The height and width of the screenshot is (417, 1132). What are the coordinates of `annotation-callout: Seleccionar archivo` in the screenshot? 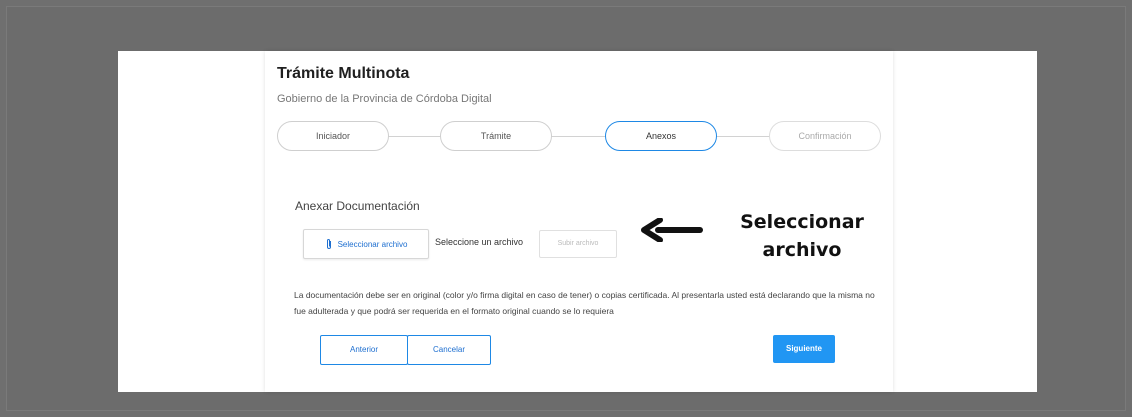 It's located at (802, 236).